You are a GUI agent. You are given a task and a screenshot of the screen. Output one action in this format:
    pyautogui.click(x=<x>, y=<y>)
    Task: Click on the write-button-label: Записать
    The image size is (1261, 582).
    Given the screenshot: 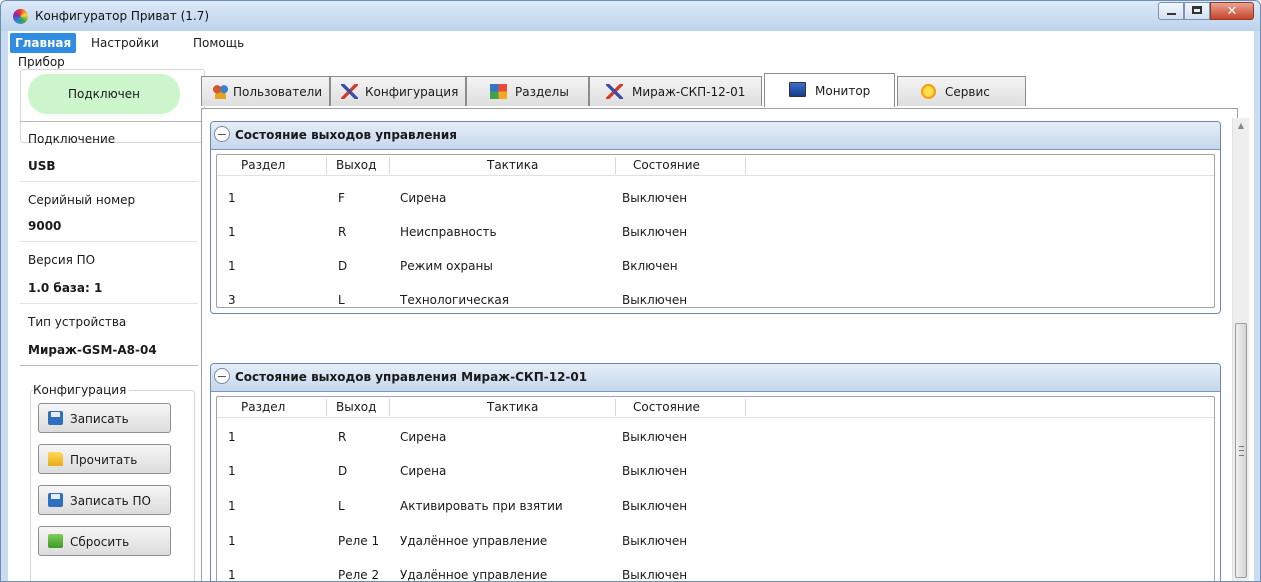 What is the action you would take?
    pyautogui.click(x=99, y=419)
    